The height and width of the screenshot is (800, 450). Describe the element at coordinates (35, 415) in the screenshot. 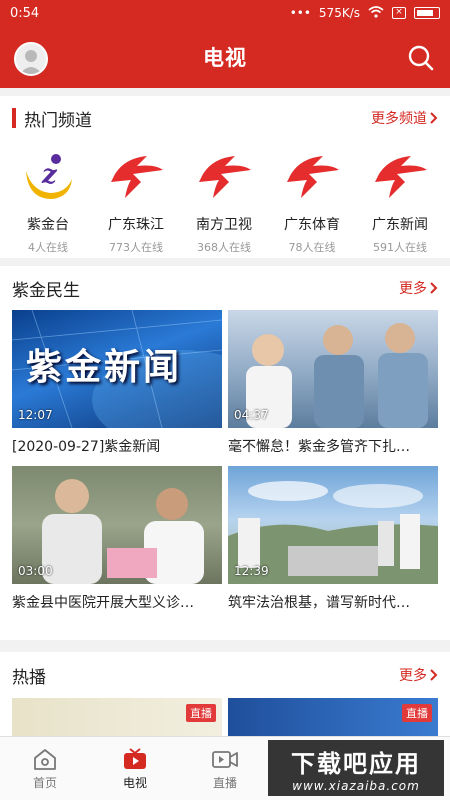

I see `video-duration: 12:07` at that location.